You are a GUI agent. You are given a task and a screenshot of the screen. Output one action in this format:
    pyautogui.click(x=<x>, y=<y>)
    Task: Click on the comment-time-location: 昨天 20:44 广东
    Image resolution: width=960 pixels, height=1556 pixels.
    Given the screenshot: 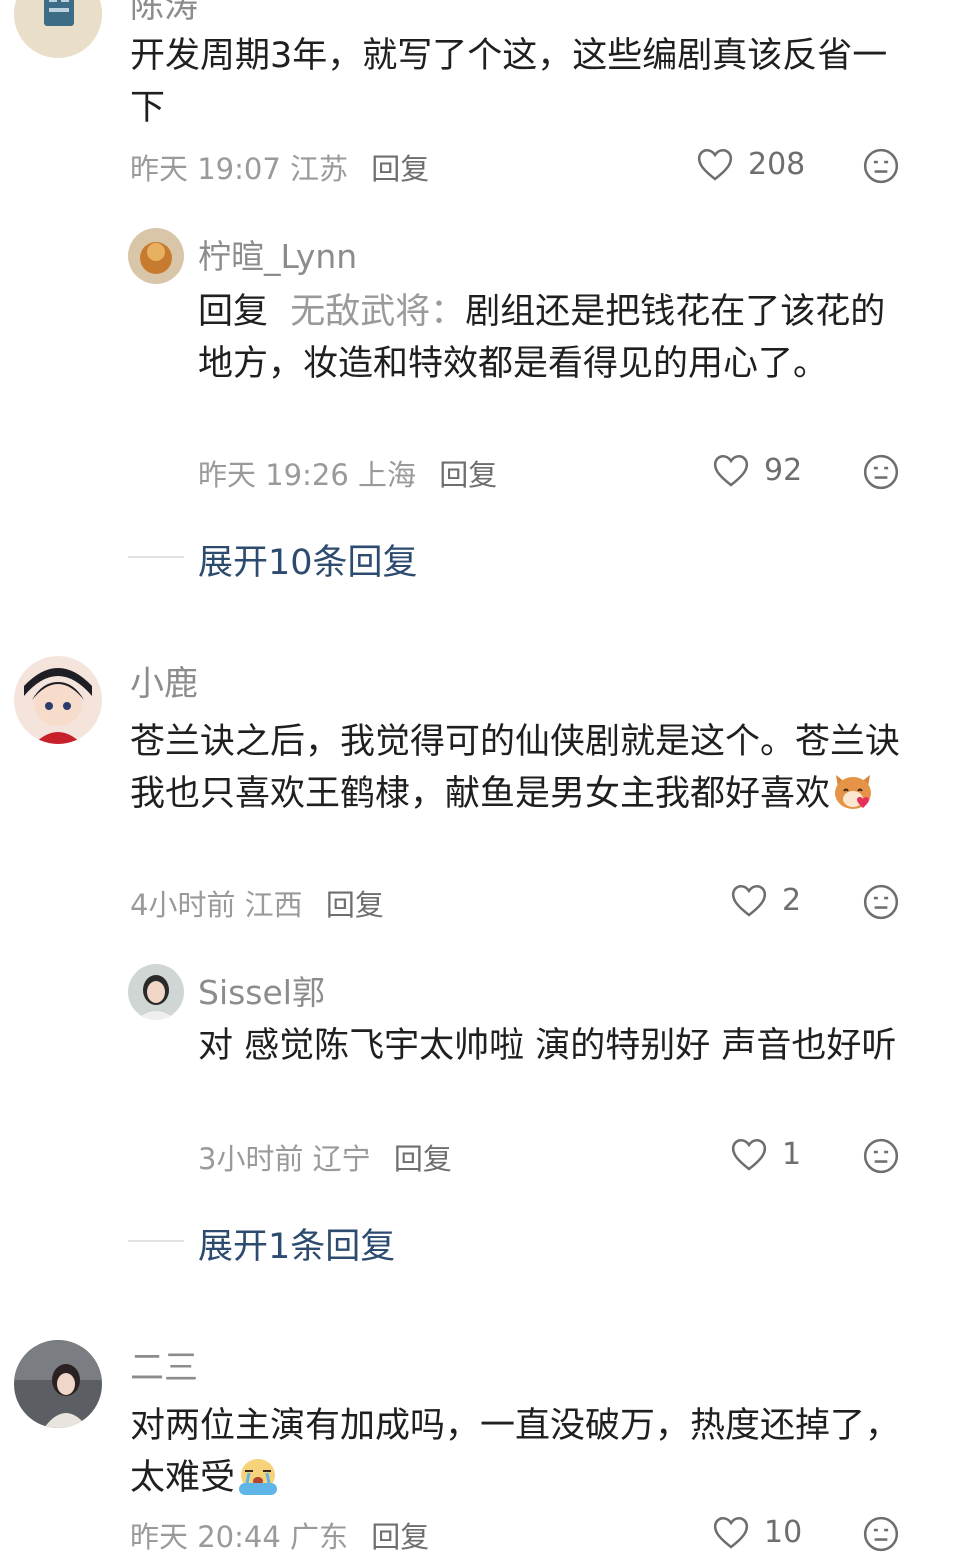 What is the action you would take?
    pyautogui.click(x=239, y=1537)
    